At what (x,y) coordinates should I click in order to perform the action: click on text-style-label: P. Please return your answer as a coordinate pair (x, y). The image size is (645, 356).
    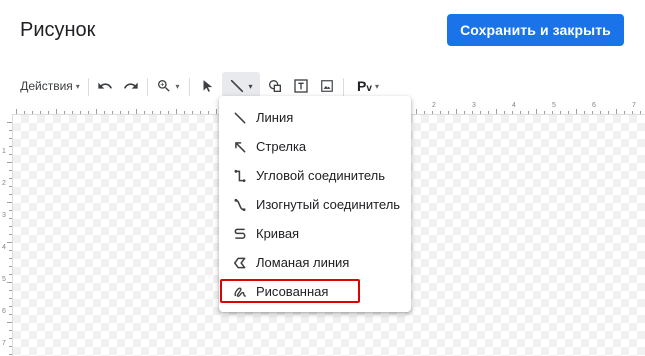
    Looking at the image, I should click on (362, 86).